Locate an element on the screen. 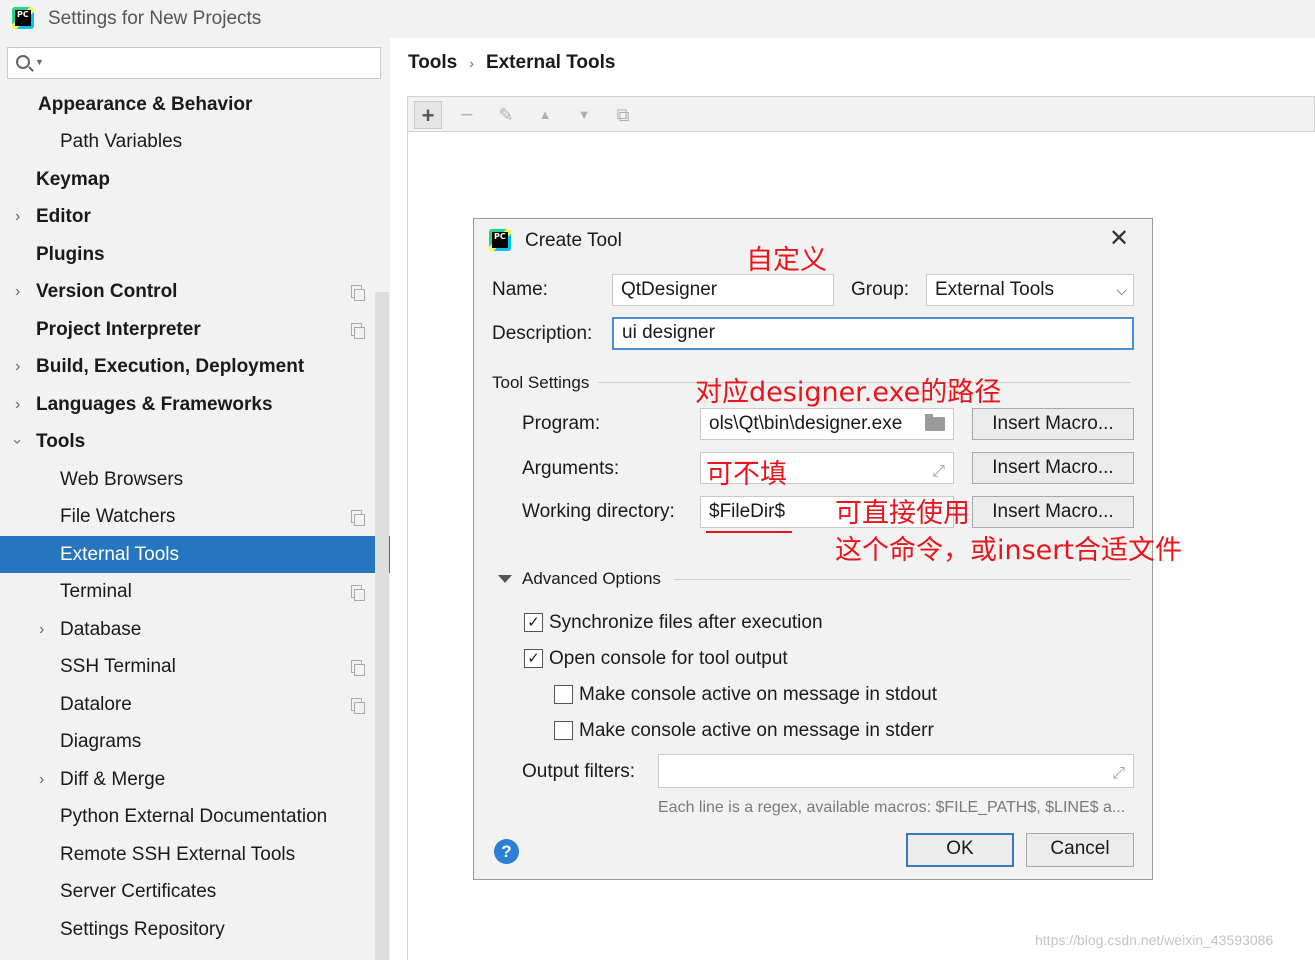 The image size is (1315, 960). sidebar-item-ssh-terminal: SSH Terminal is located at coordinates (195, 666).